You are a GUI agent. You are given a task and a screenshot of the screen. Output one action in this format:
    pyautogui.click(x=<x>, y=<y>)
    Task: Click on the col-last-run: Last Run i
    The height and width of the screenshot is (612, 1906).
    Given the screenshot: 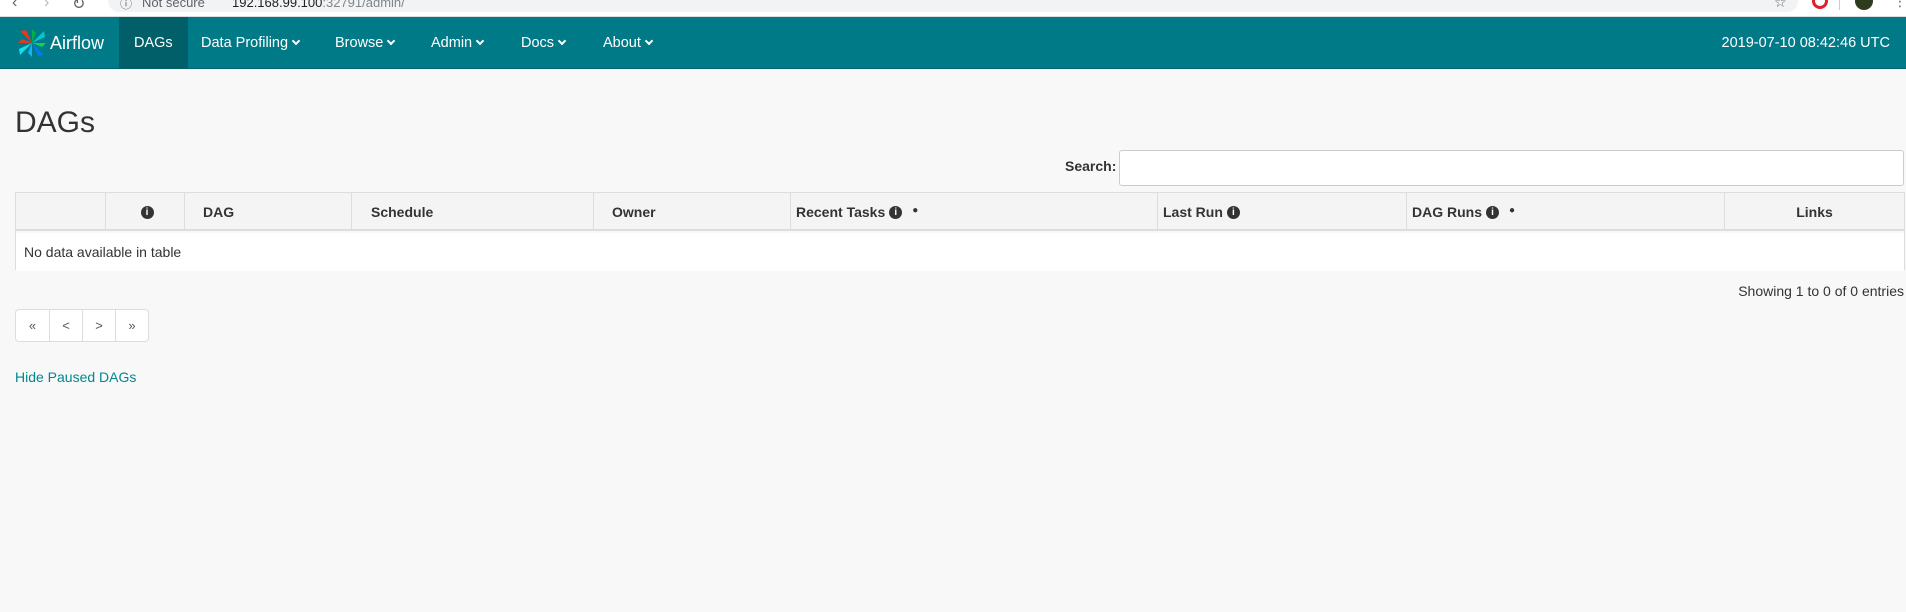 What is the action you would take?
    pyautogui.click(x=1281, y=212)
    